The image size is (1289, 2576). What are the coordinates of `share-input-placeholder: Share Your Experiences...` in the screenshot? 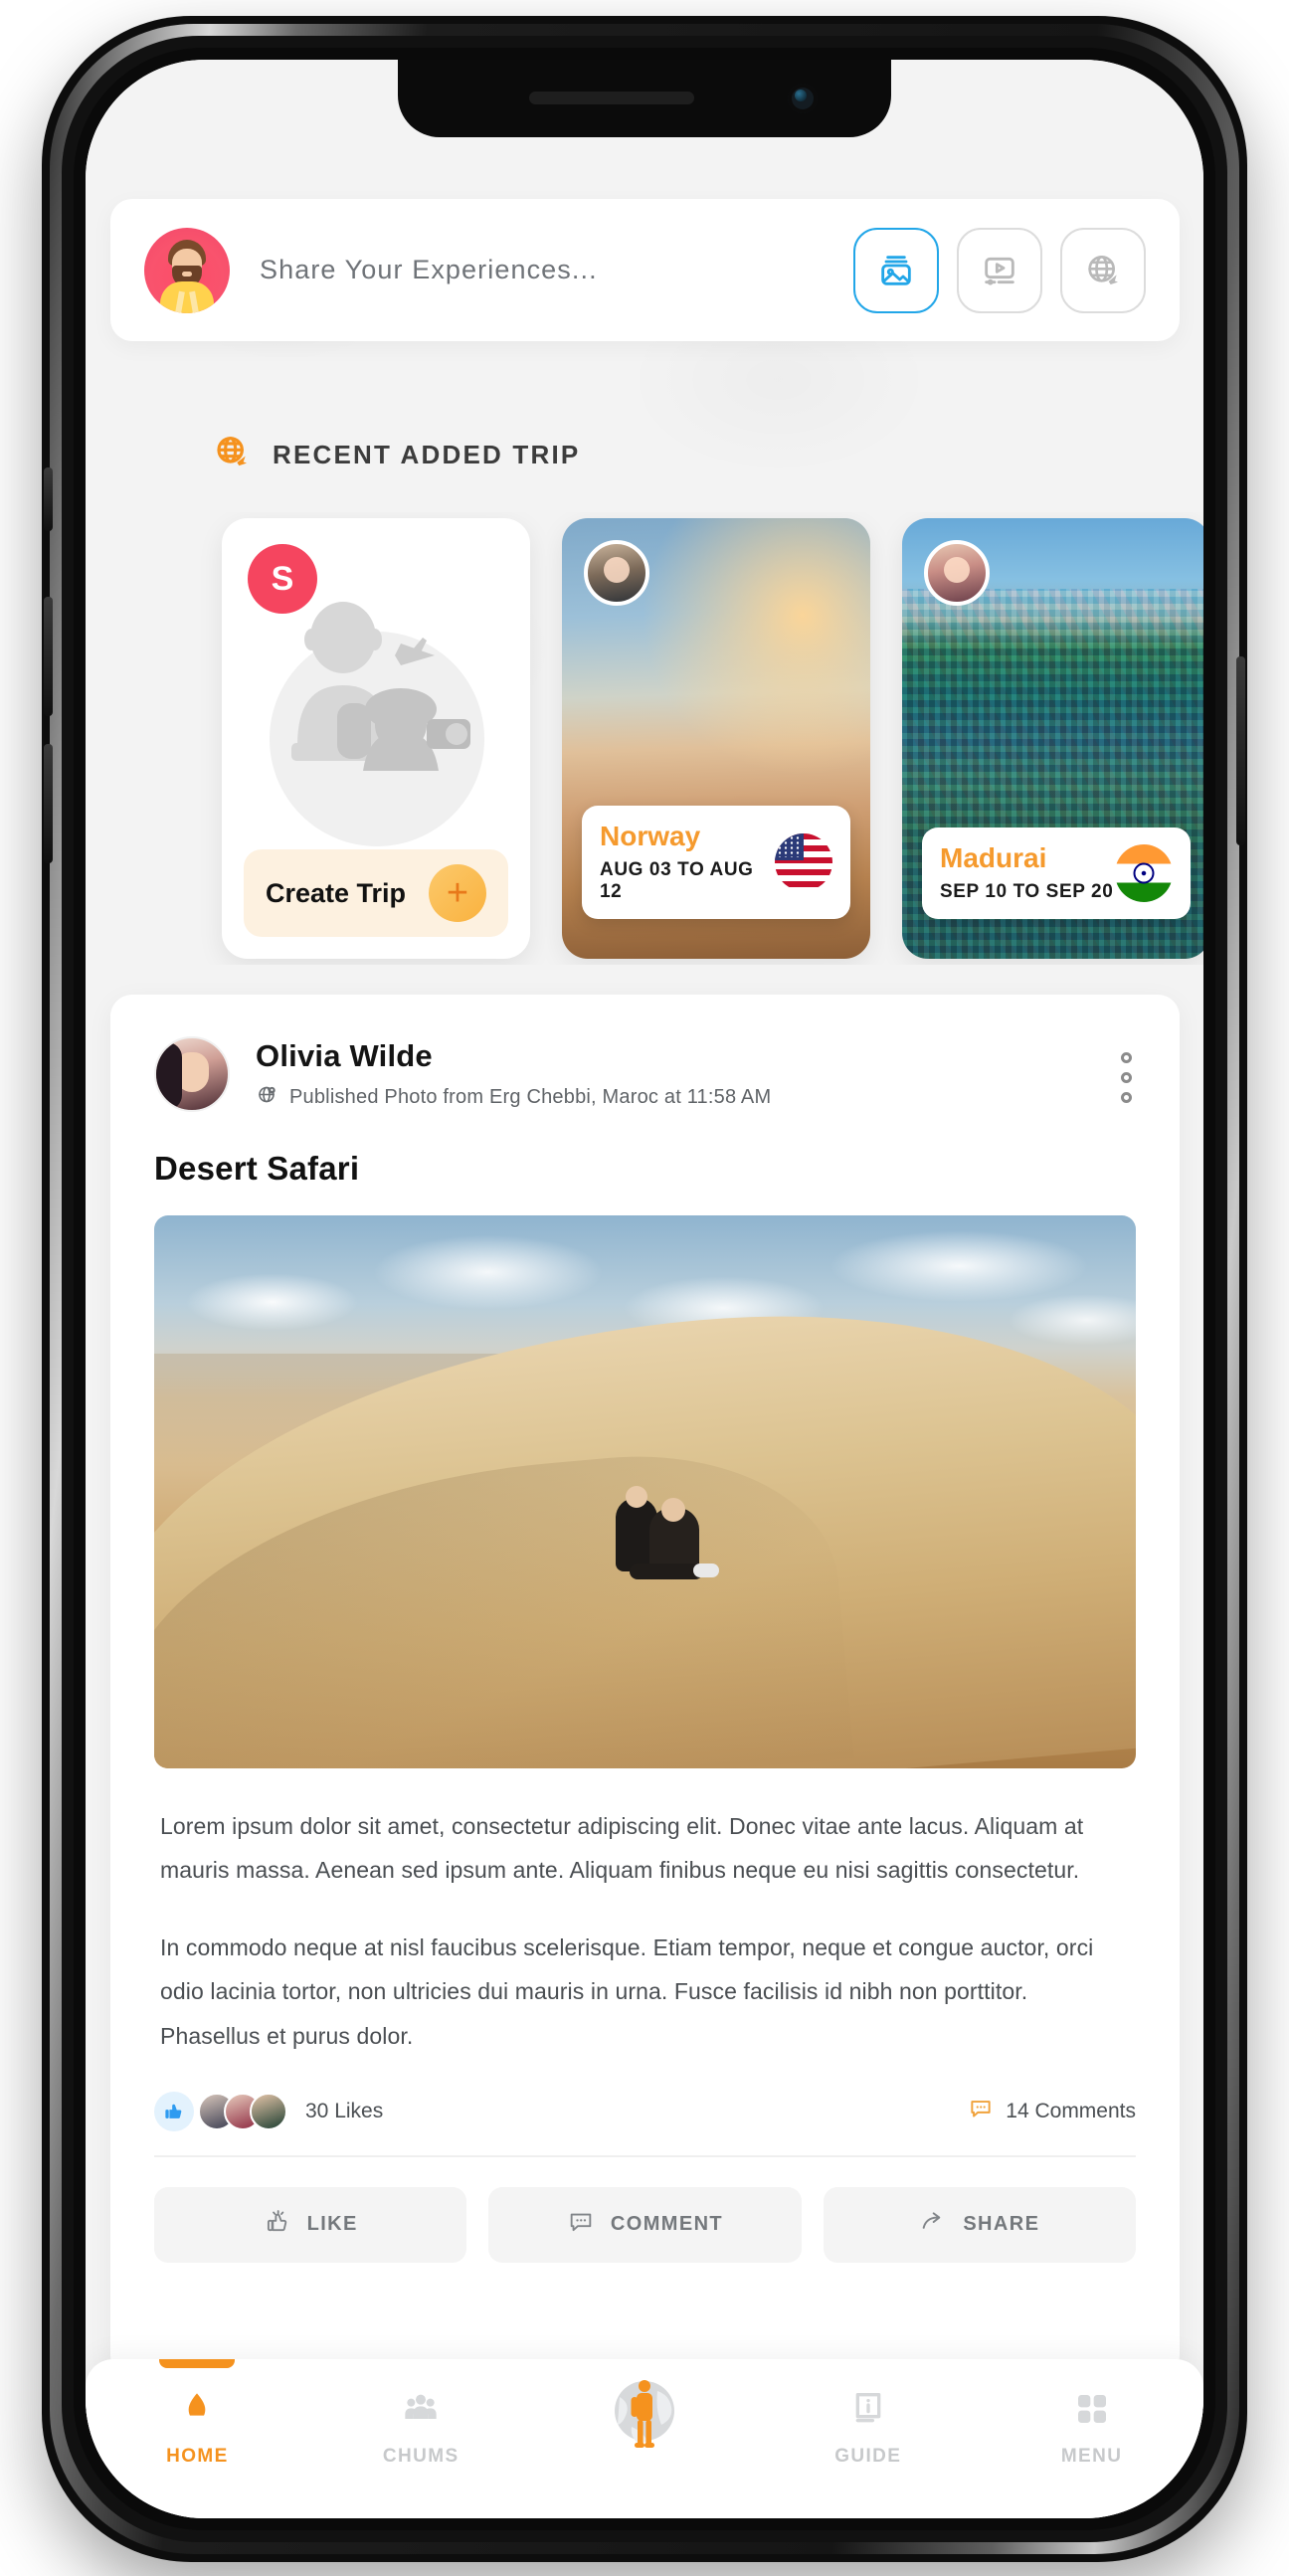 It's located at (556, 270).